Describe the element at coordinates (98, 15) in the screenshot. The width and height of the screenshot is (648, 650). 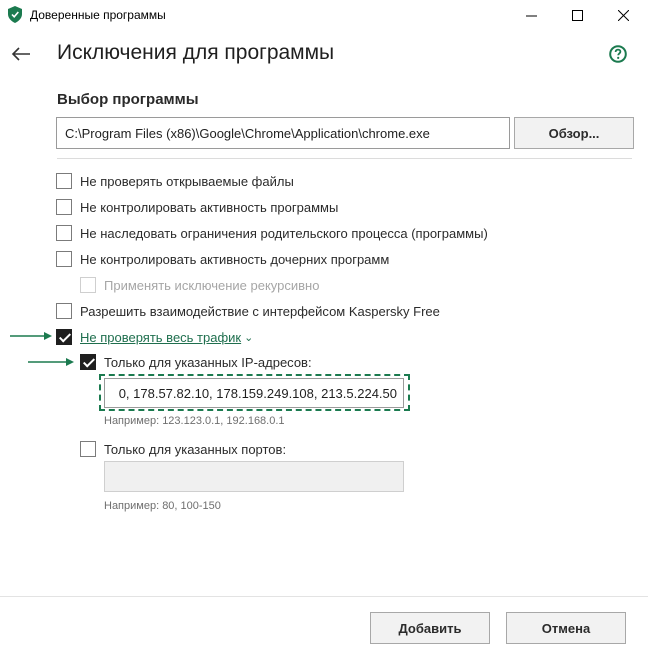
I see `window-title: Доверенные программы` at that location.